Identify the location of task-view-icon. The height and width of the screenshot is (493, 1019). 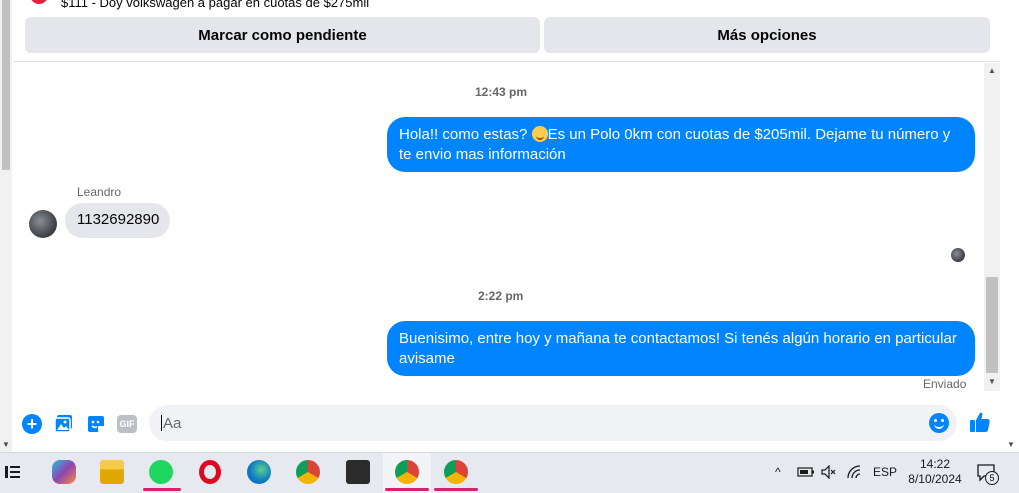
(13, 472).